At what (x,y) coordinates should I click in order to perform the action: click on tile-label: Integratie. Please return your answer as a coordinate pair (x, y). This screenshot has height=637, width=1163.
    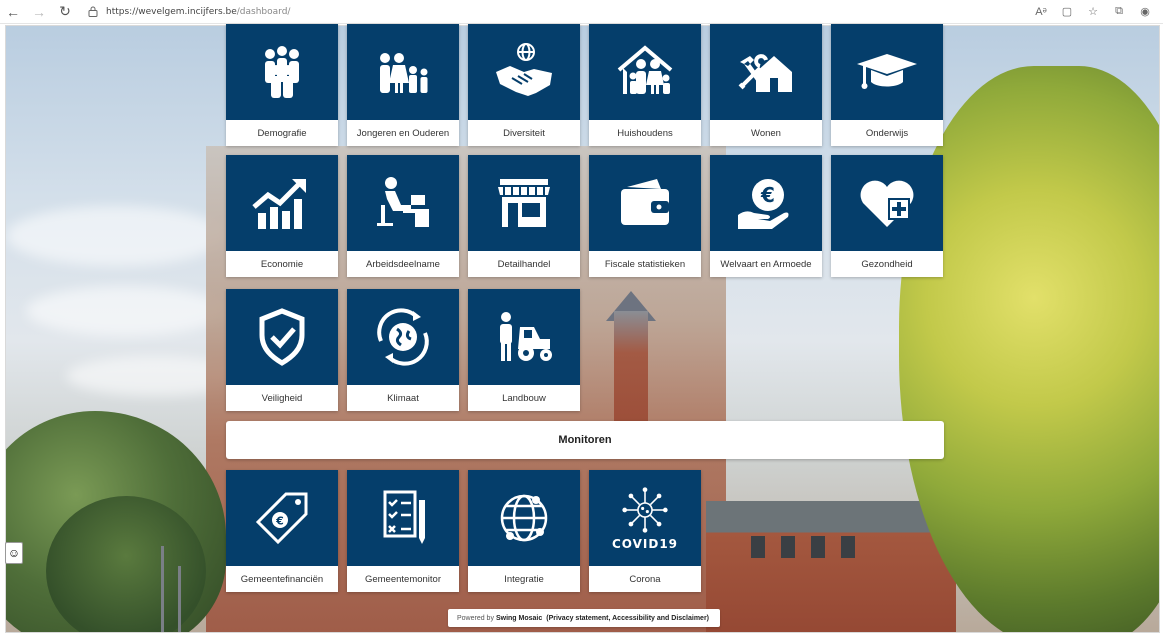
    Looking at the image, I should click on (524, 579).